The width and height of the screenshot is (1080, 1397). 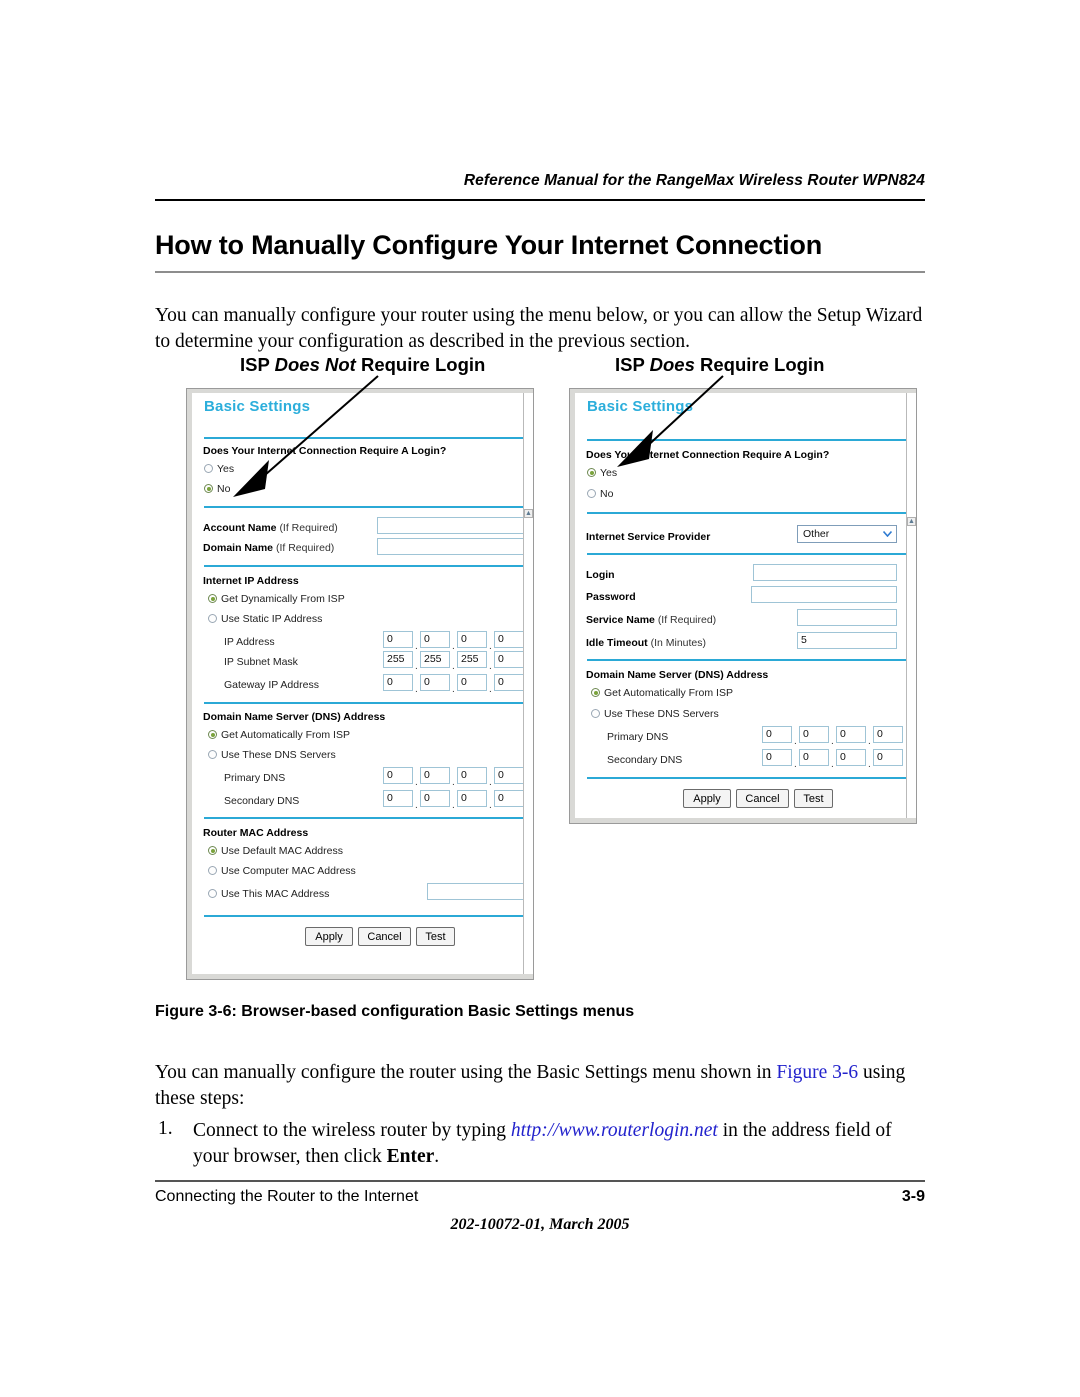 I want to click on radio-login-yes-left: Yes, so click(x=219, y=469).